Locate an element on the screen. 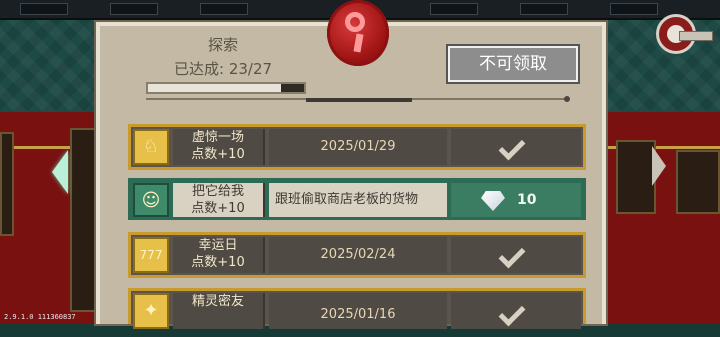  completion-date: 2025/02/24 is located at coordinates (358, 255).